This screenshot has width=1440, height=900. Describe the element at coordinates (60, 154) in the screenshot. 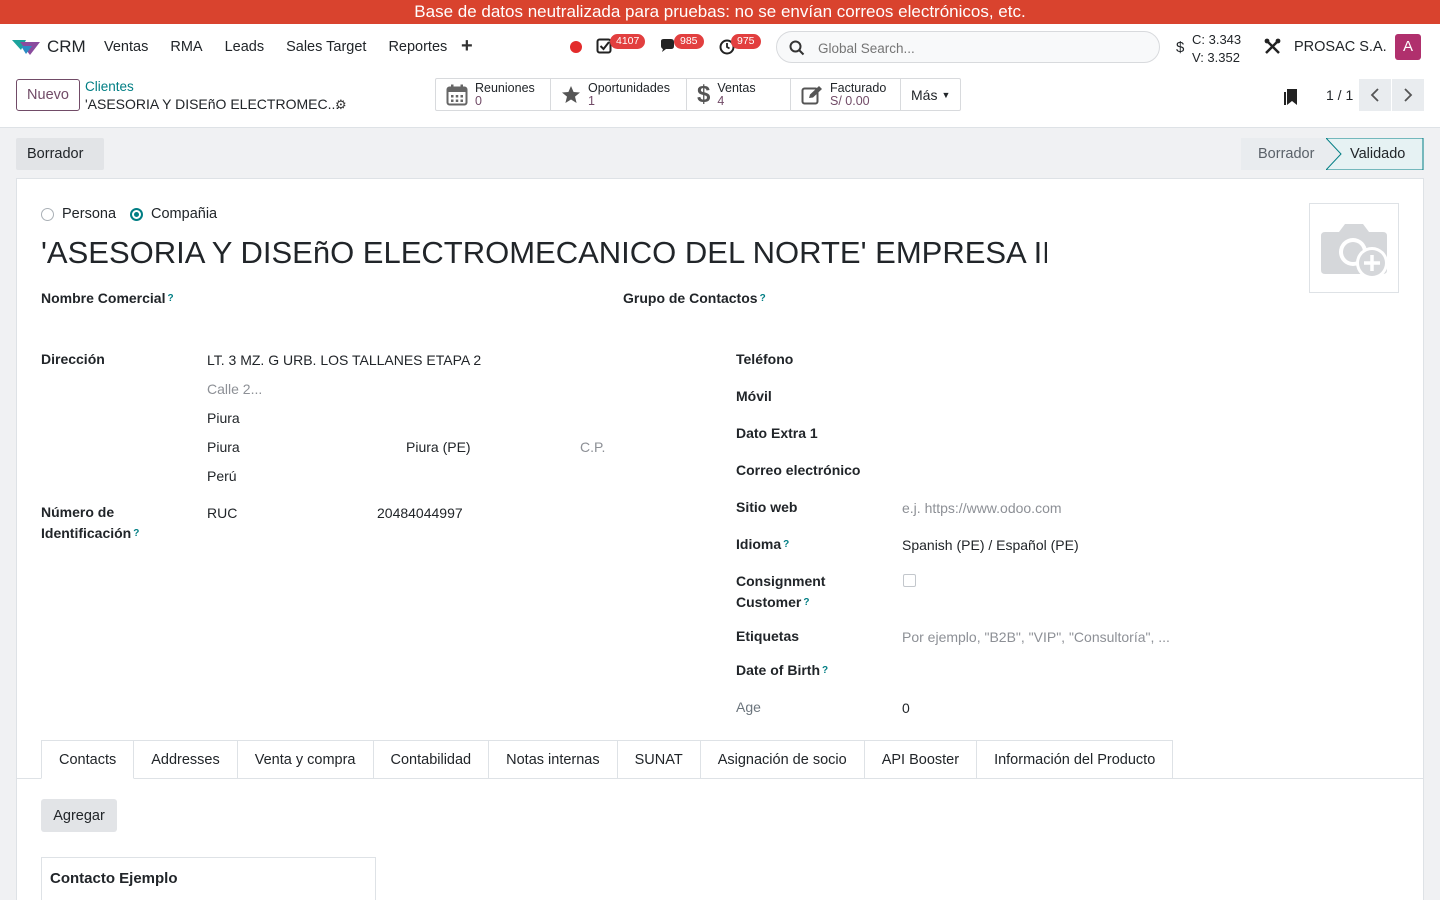

I see `set-draft-button: Borrador` at that location.